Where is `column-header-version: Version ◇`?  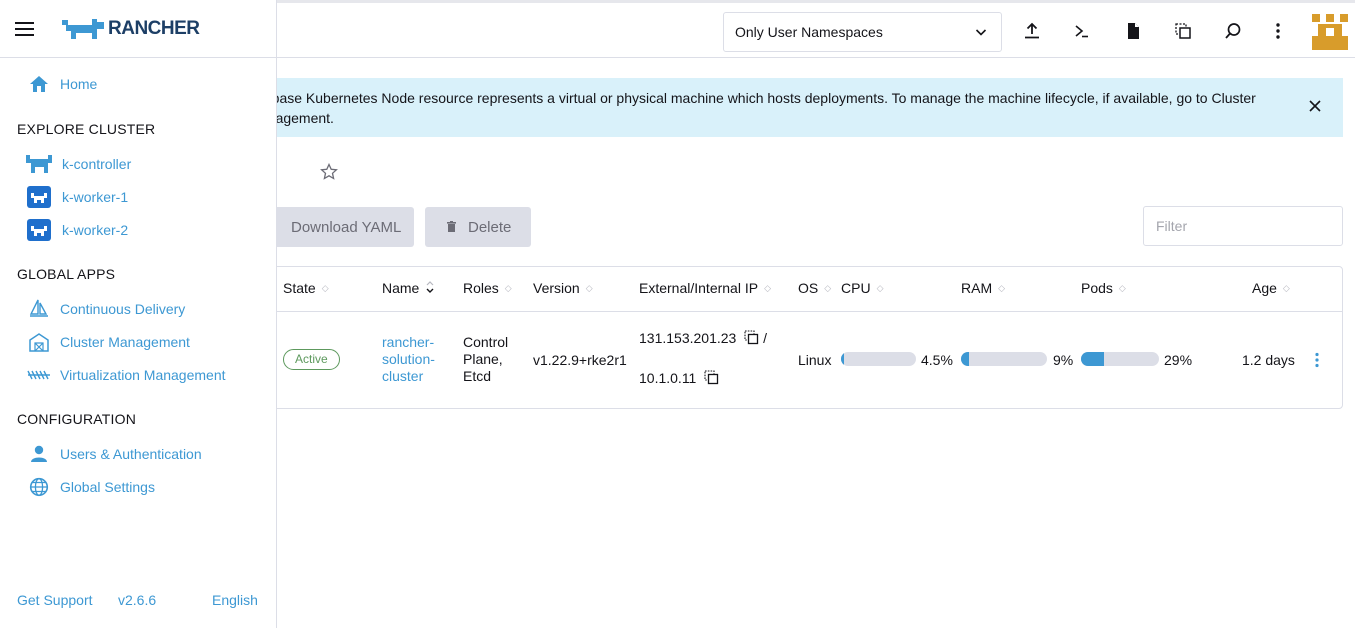
column-header-version: Version ◇ is located at coordinates (563, 288).